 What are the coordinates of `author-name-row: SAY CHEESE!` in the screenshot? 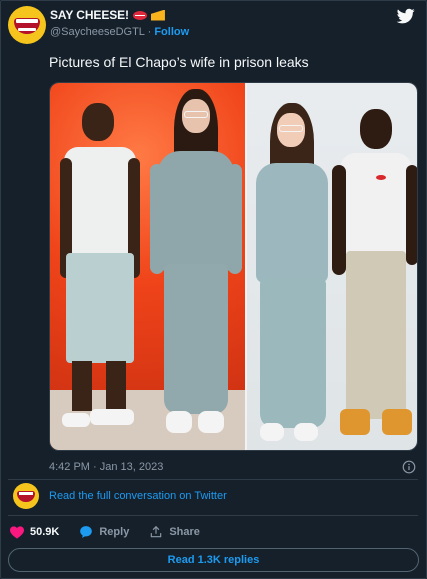 It's located at (107, 15).